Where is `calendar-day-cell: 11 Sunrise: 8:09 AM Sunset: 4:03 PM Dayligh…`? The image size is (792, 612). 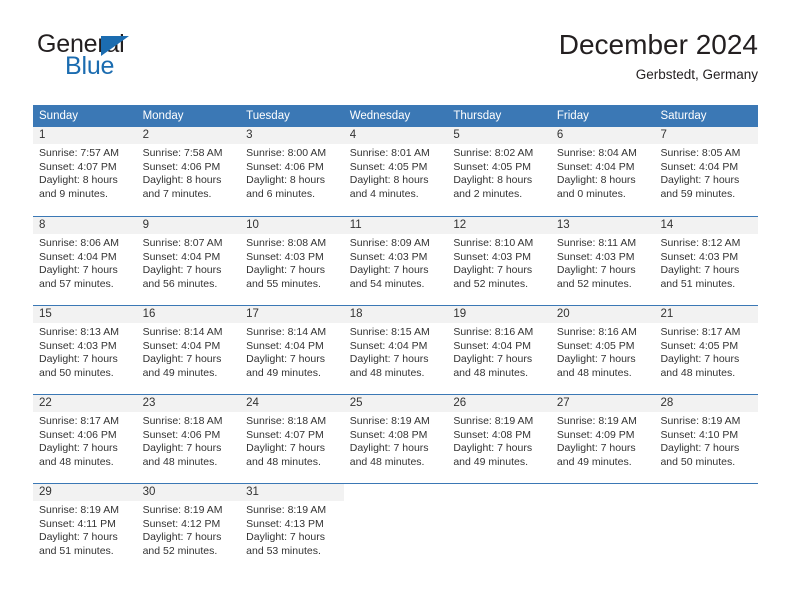 calendar-day-cell: 11 Sunrise: 8:09 AM Sunset: 4:03 PM Dayligh… is located at coordinates (395, 261).